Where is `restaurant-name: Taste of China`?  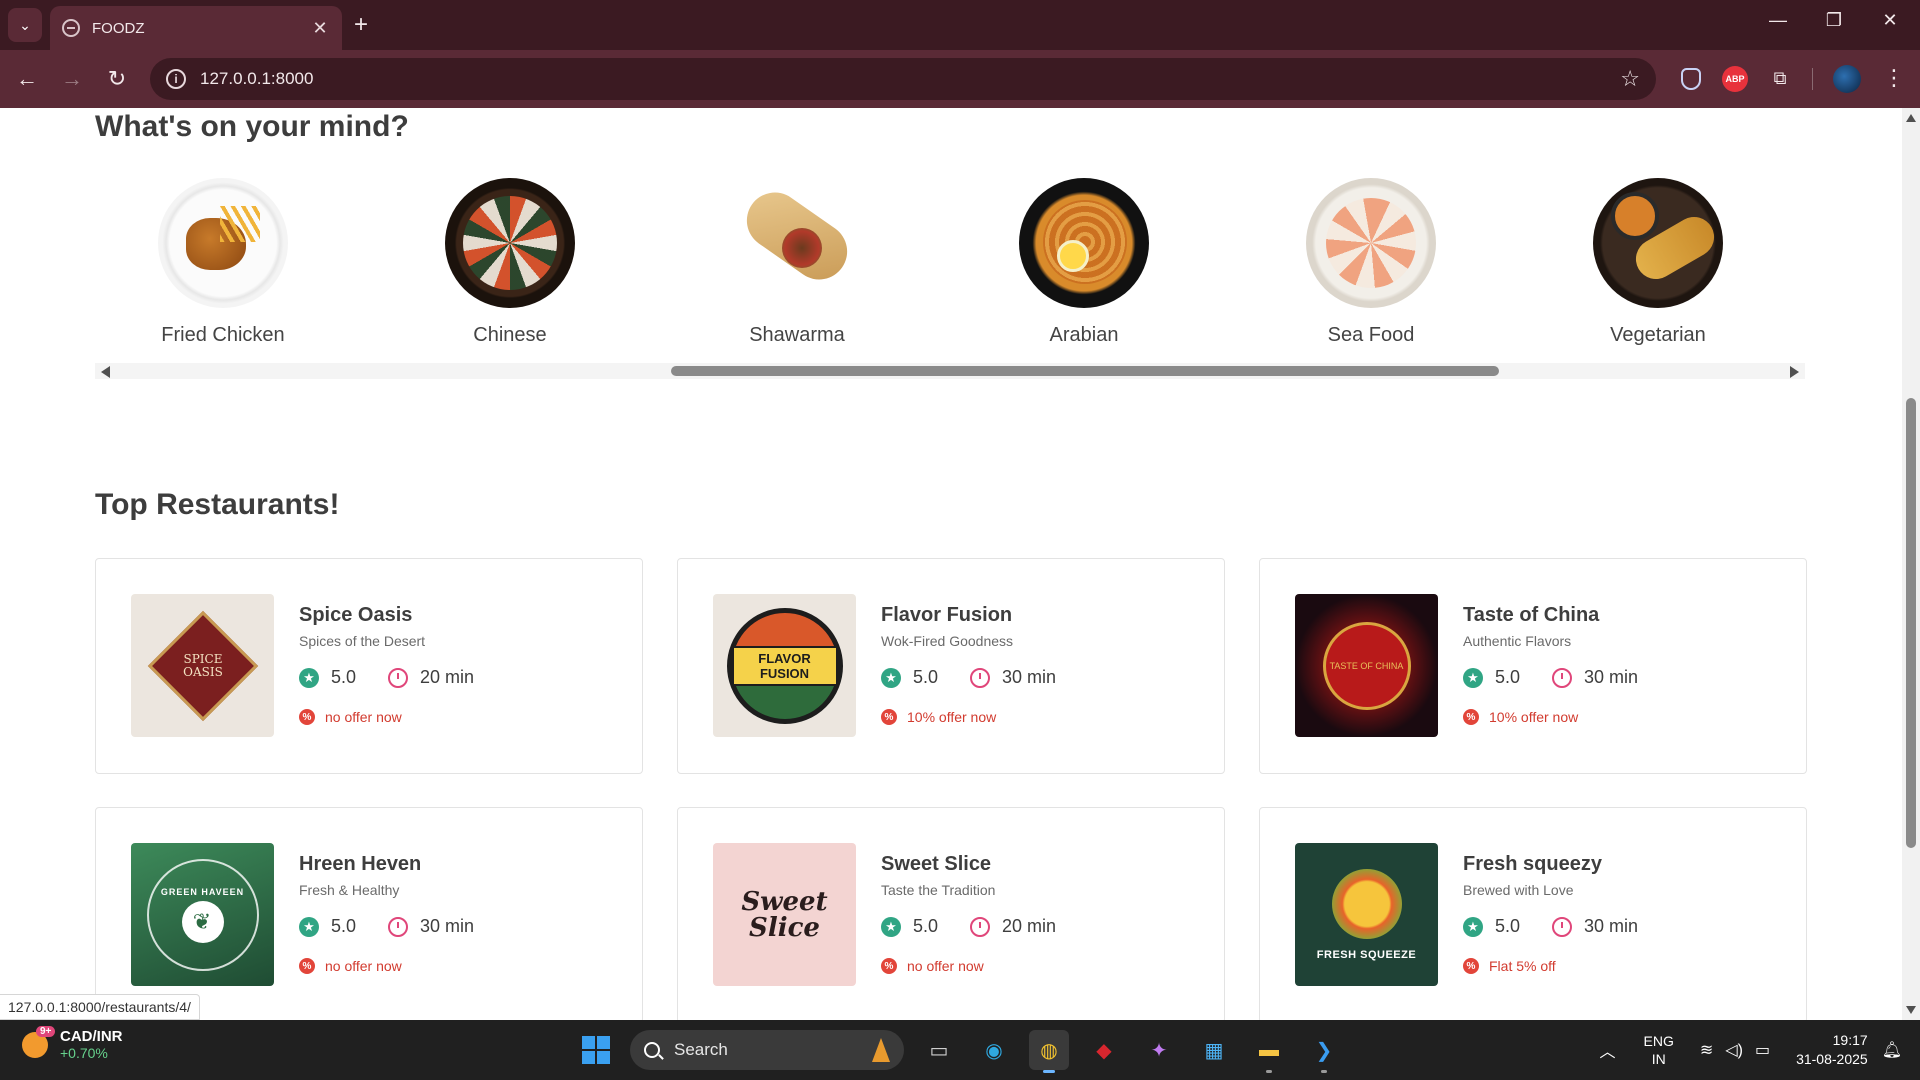
restaurant-name: Taste of China is located at coordinates (1531, 615).